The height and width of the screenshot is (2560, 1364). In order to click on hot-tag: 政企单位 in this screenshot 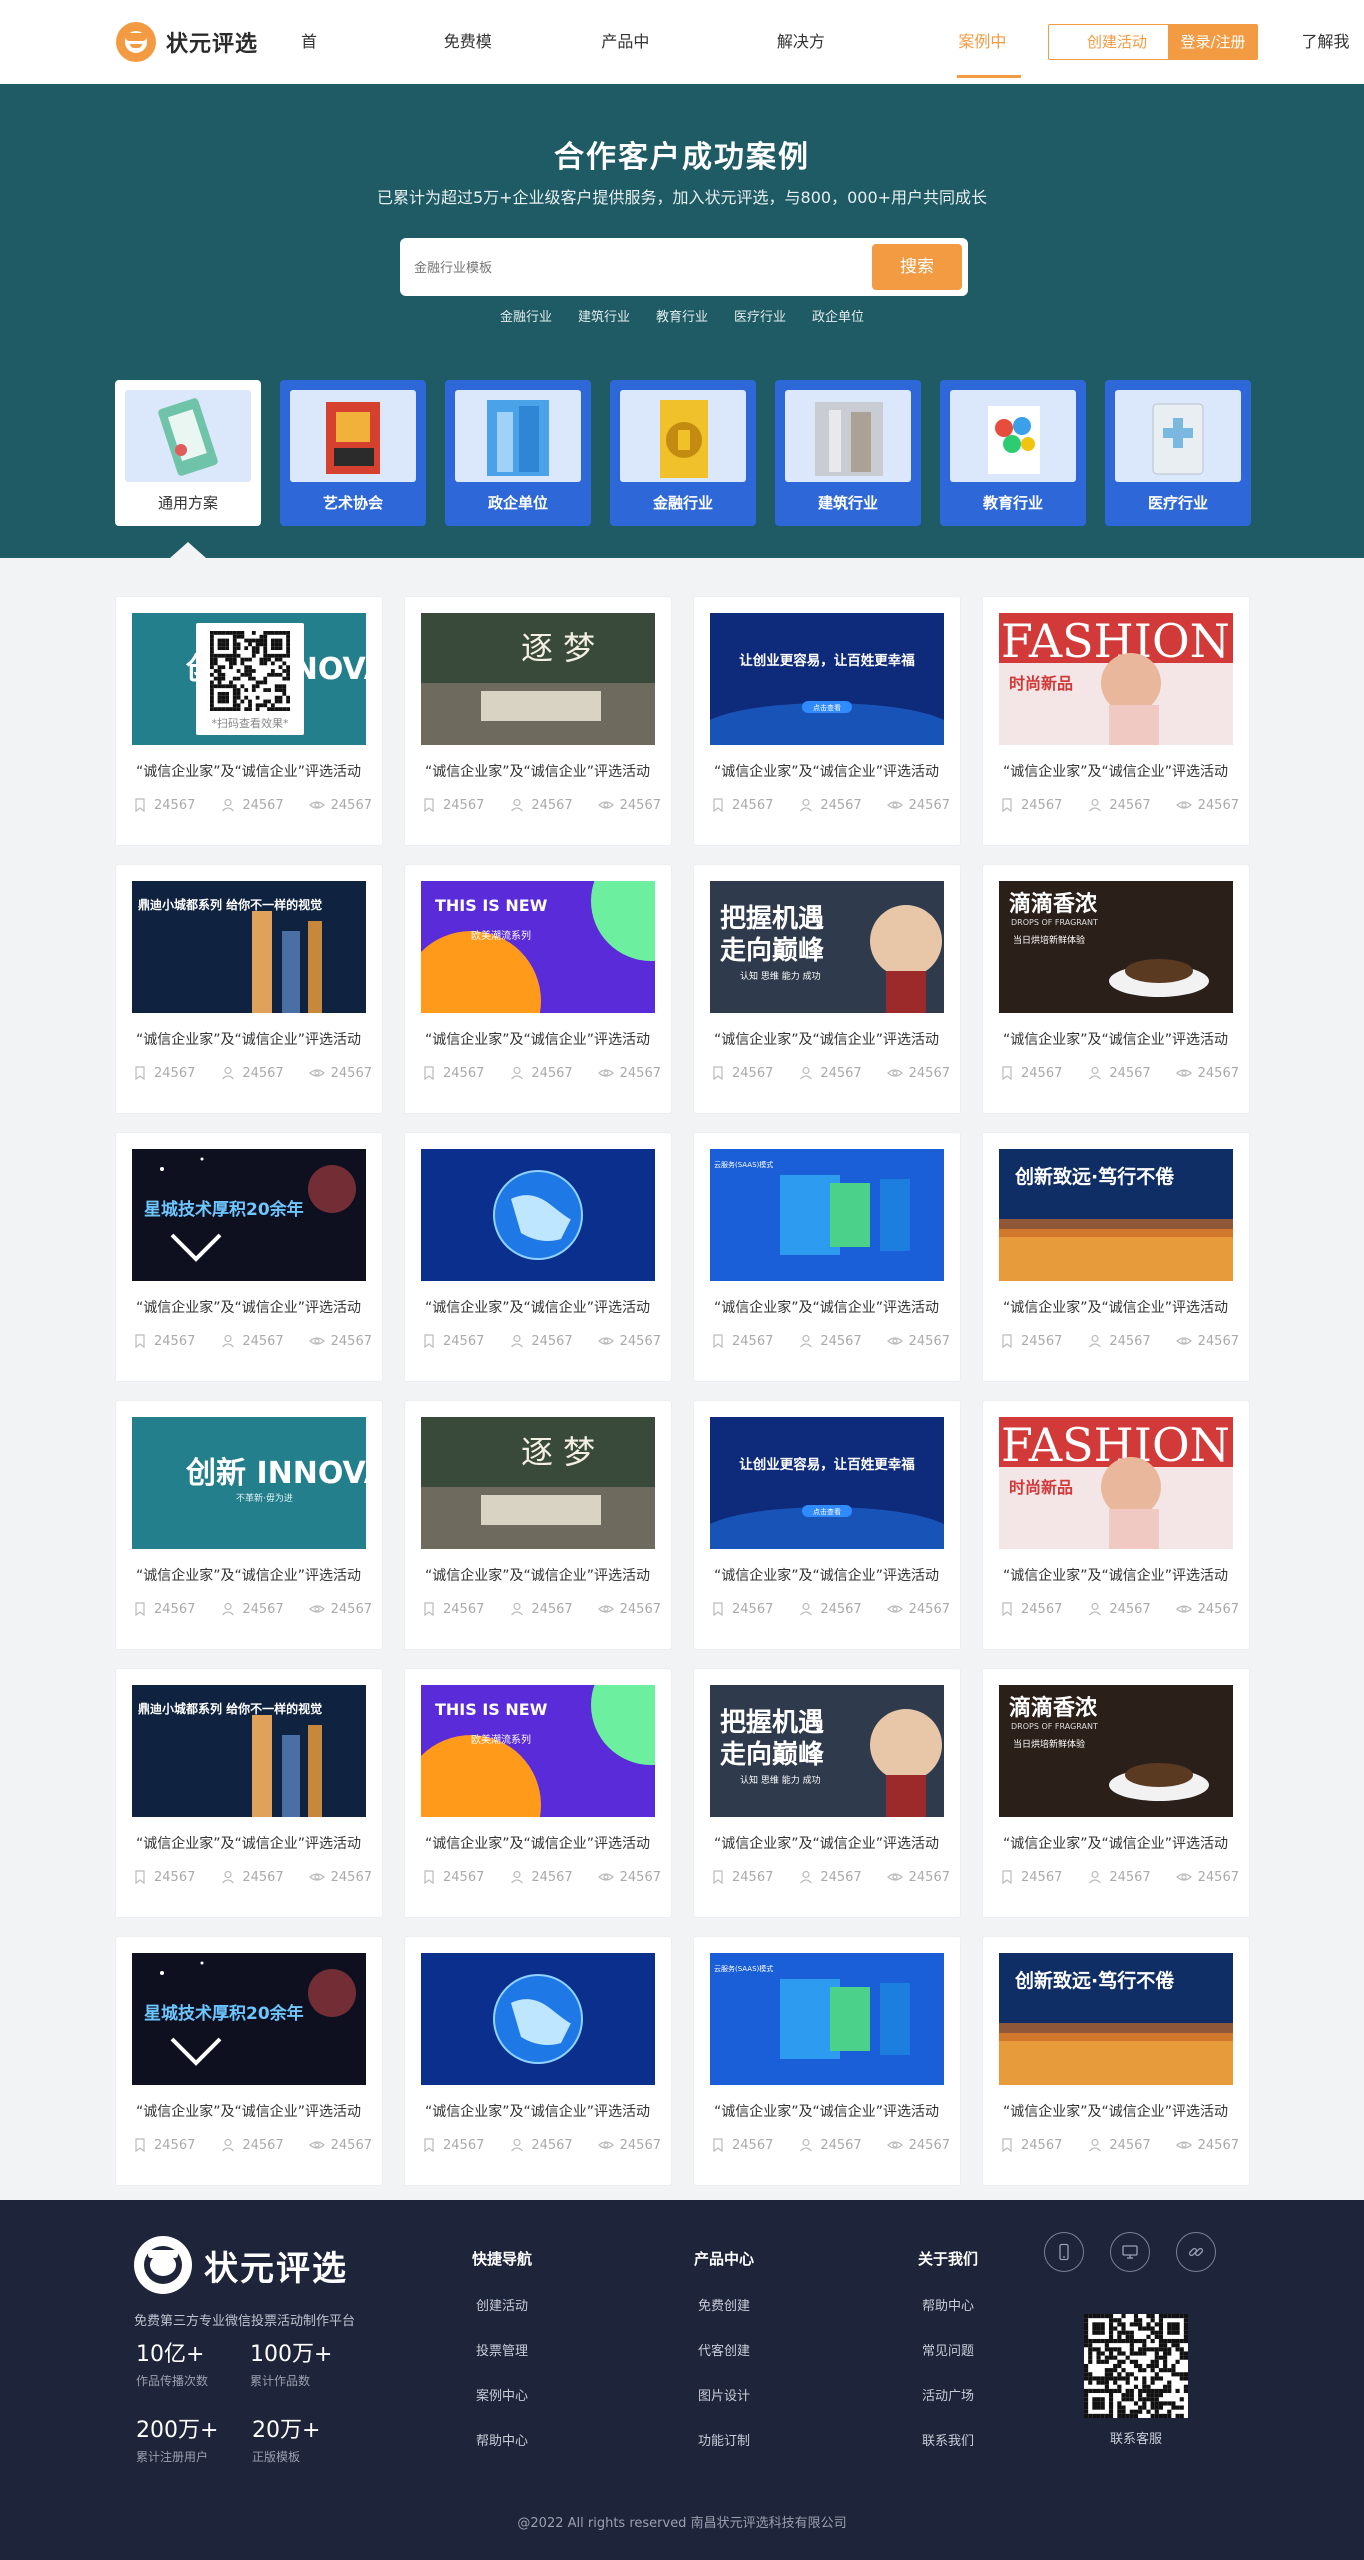, I will do `click(838, 315)`.